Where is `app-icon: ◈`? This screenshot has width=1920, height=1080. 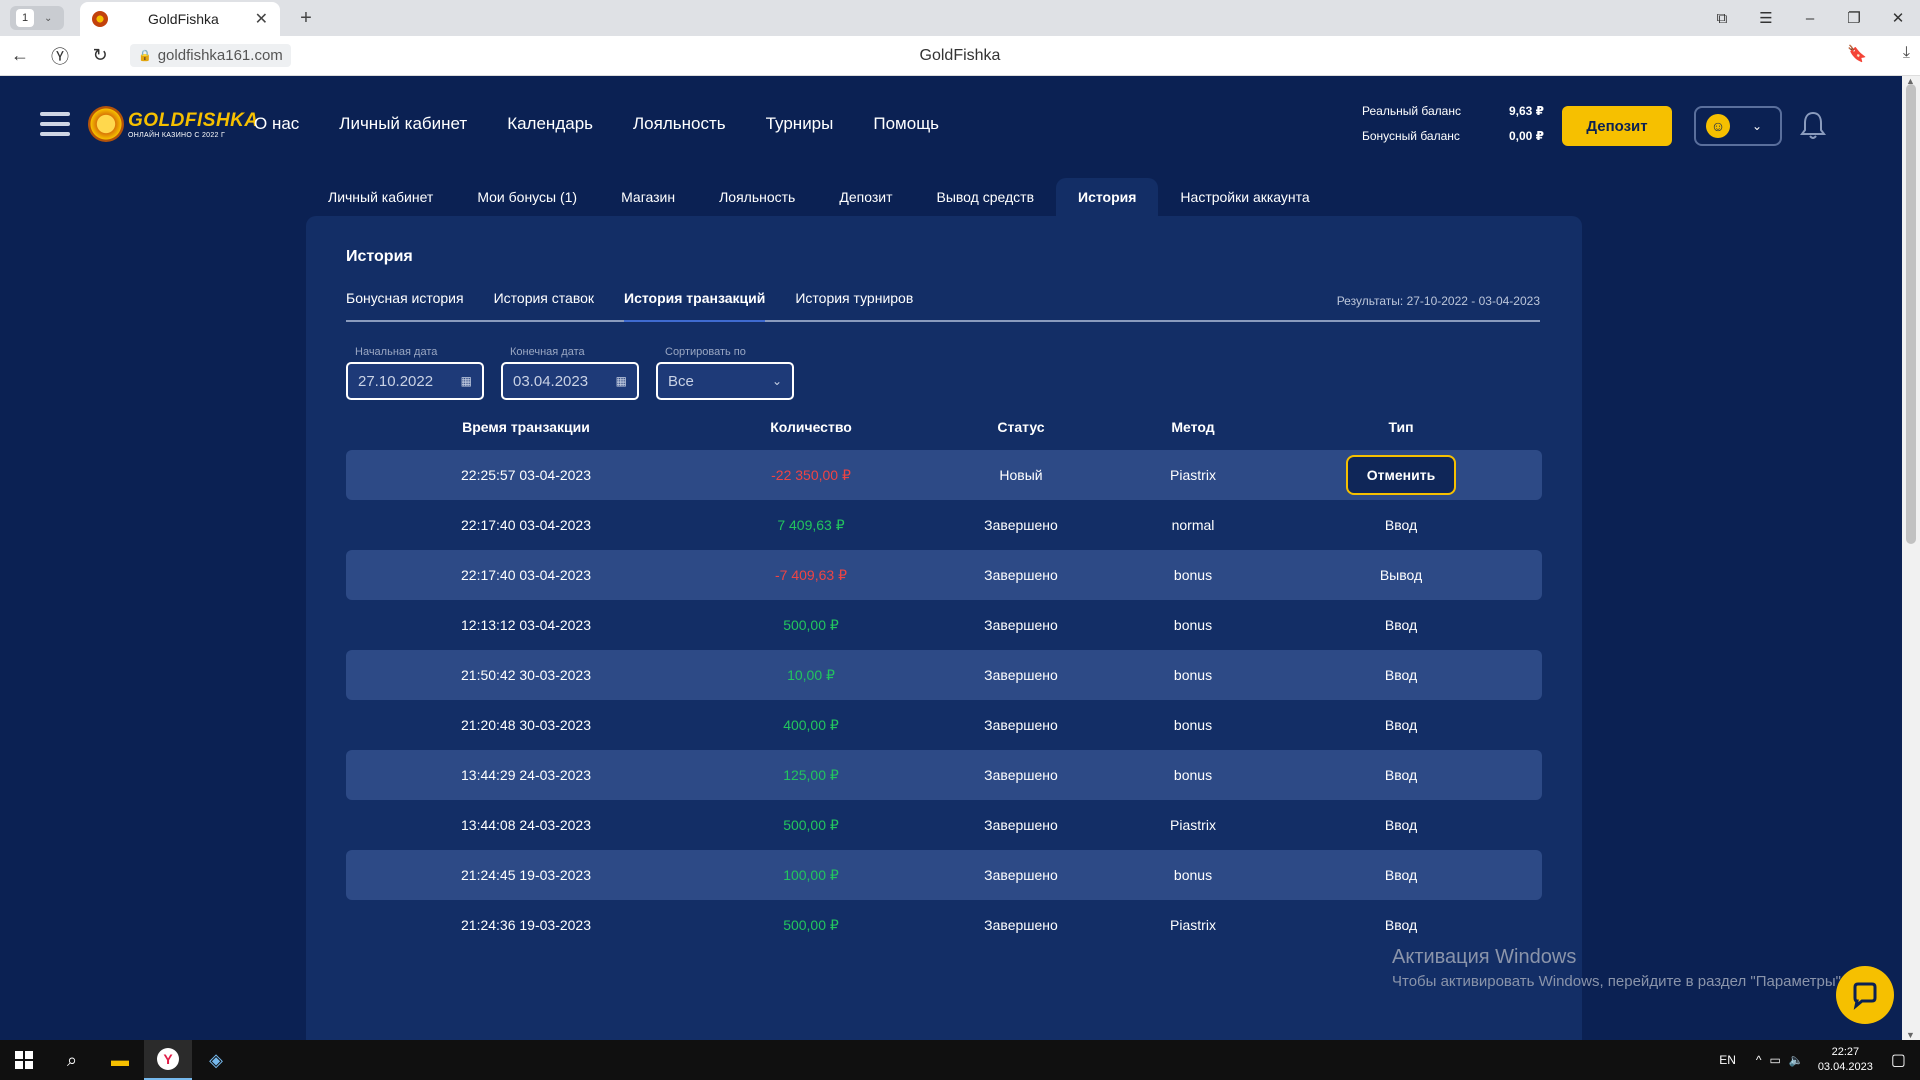 app-icon: ◈ is located at coordinates (216, 1060).